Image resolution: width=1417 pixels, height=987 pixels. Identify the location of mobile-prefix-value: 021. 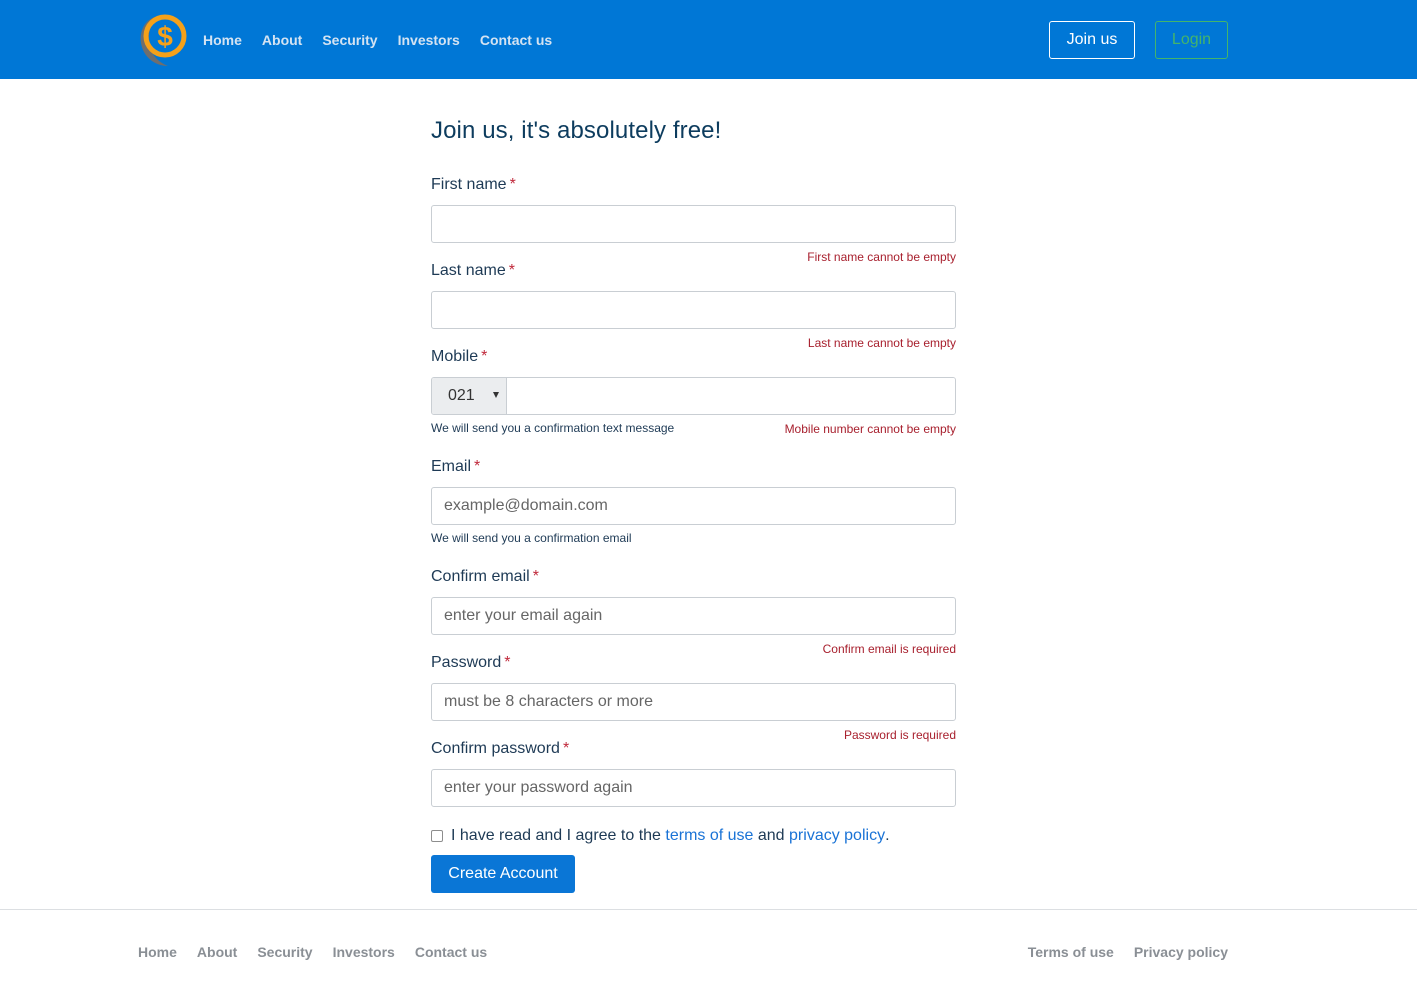
(461, 395).